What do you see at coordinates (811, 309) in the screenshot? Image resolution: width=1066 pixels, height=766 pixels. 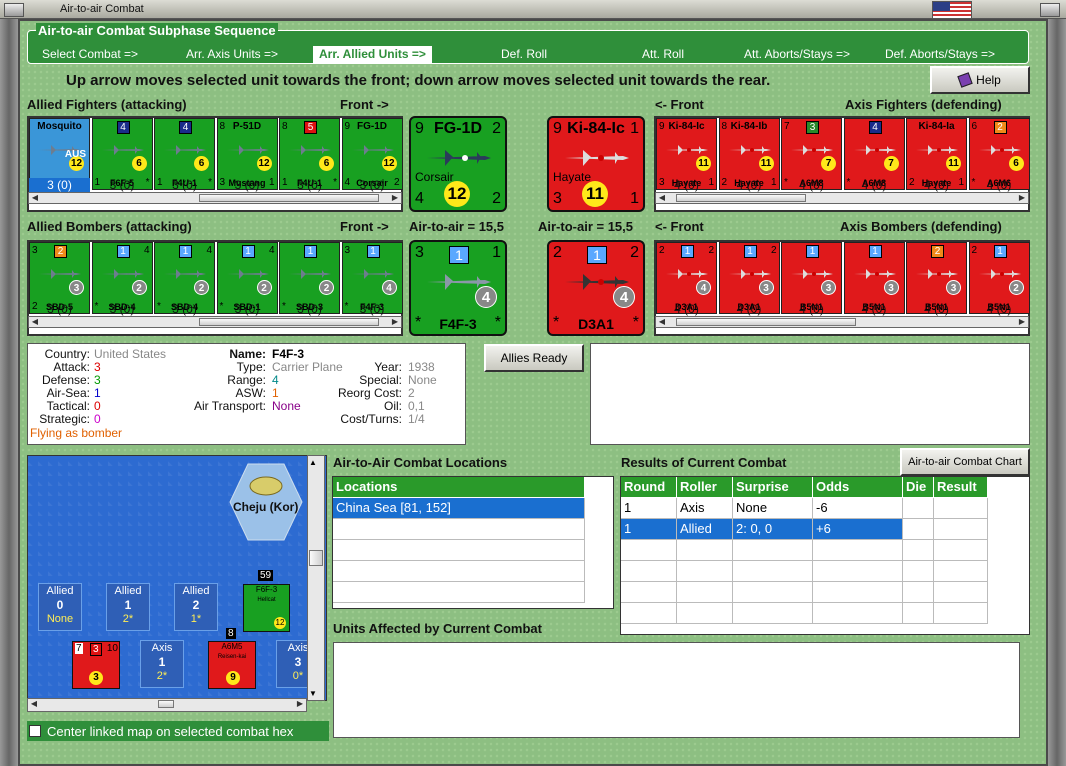 I see `axis_bombers-caption-2: 4 (0)` at bounding box center [811, 309].